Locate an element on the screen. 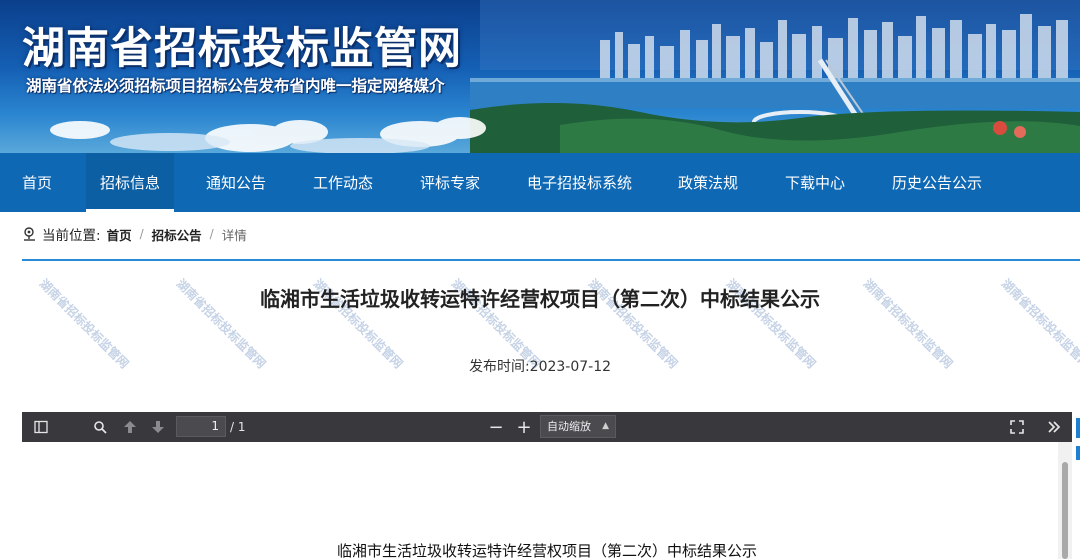  zoom-select: 自动缩放 ▲︎ is located at coordinates (578, 426).